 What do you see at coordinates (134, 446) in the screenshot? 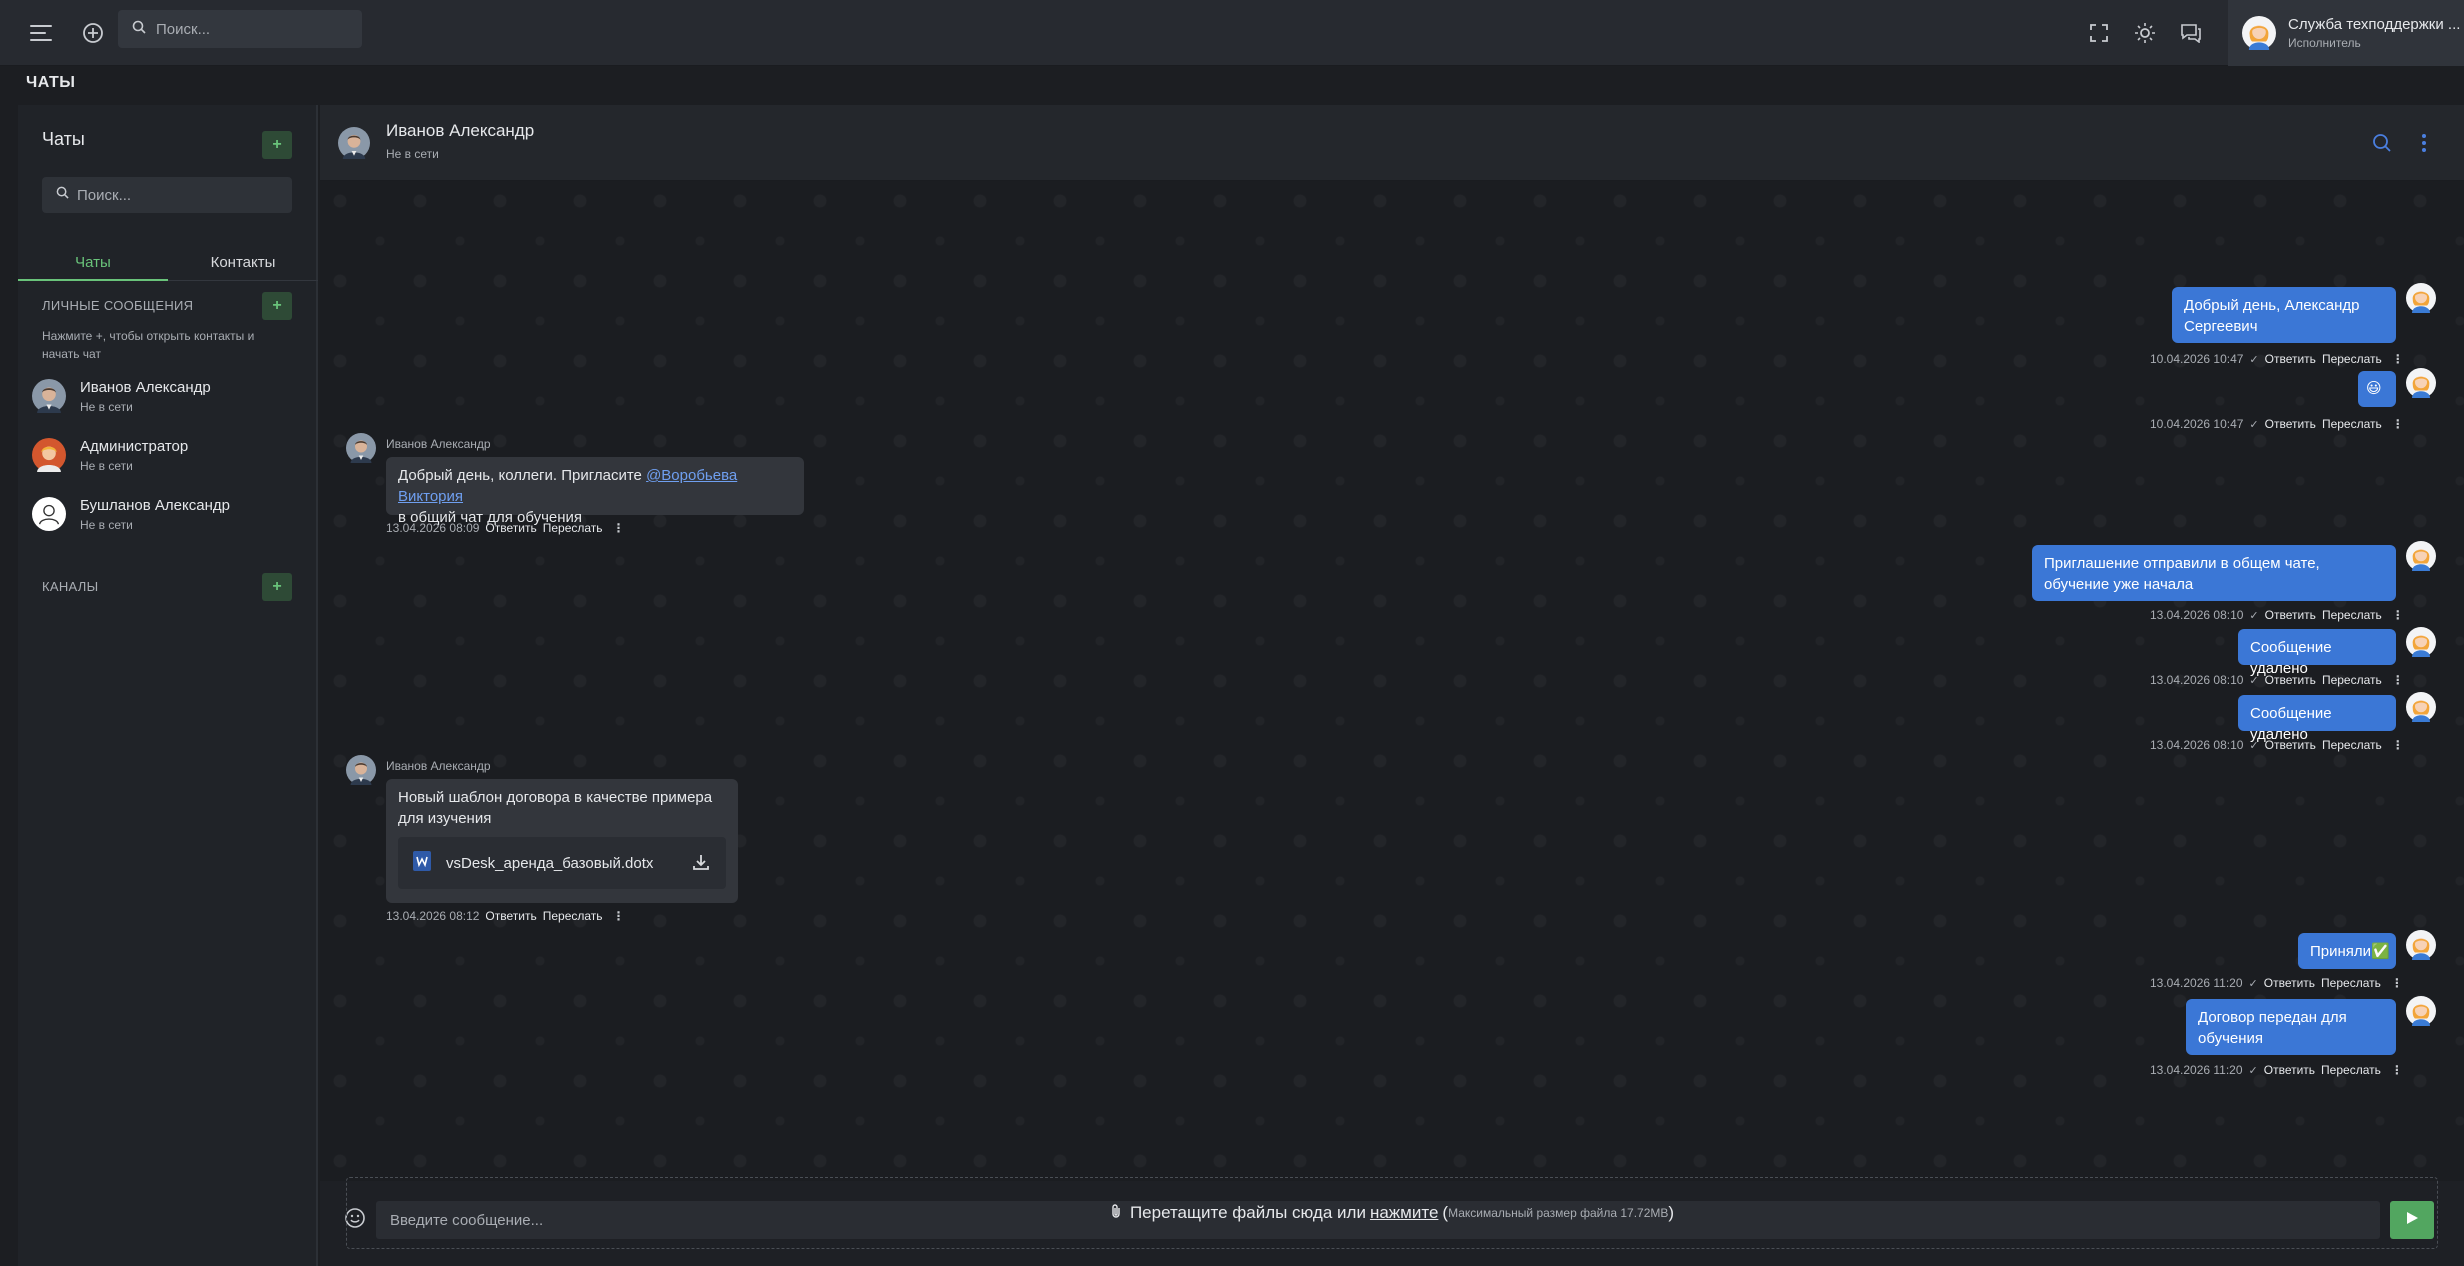
I see `contact-name: Администратор` at bounding box center [134, 446].